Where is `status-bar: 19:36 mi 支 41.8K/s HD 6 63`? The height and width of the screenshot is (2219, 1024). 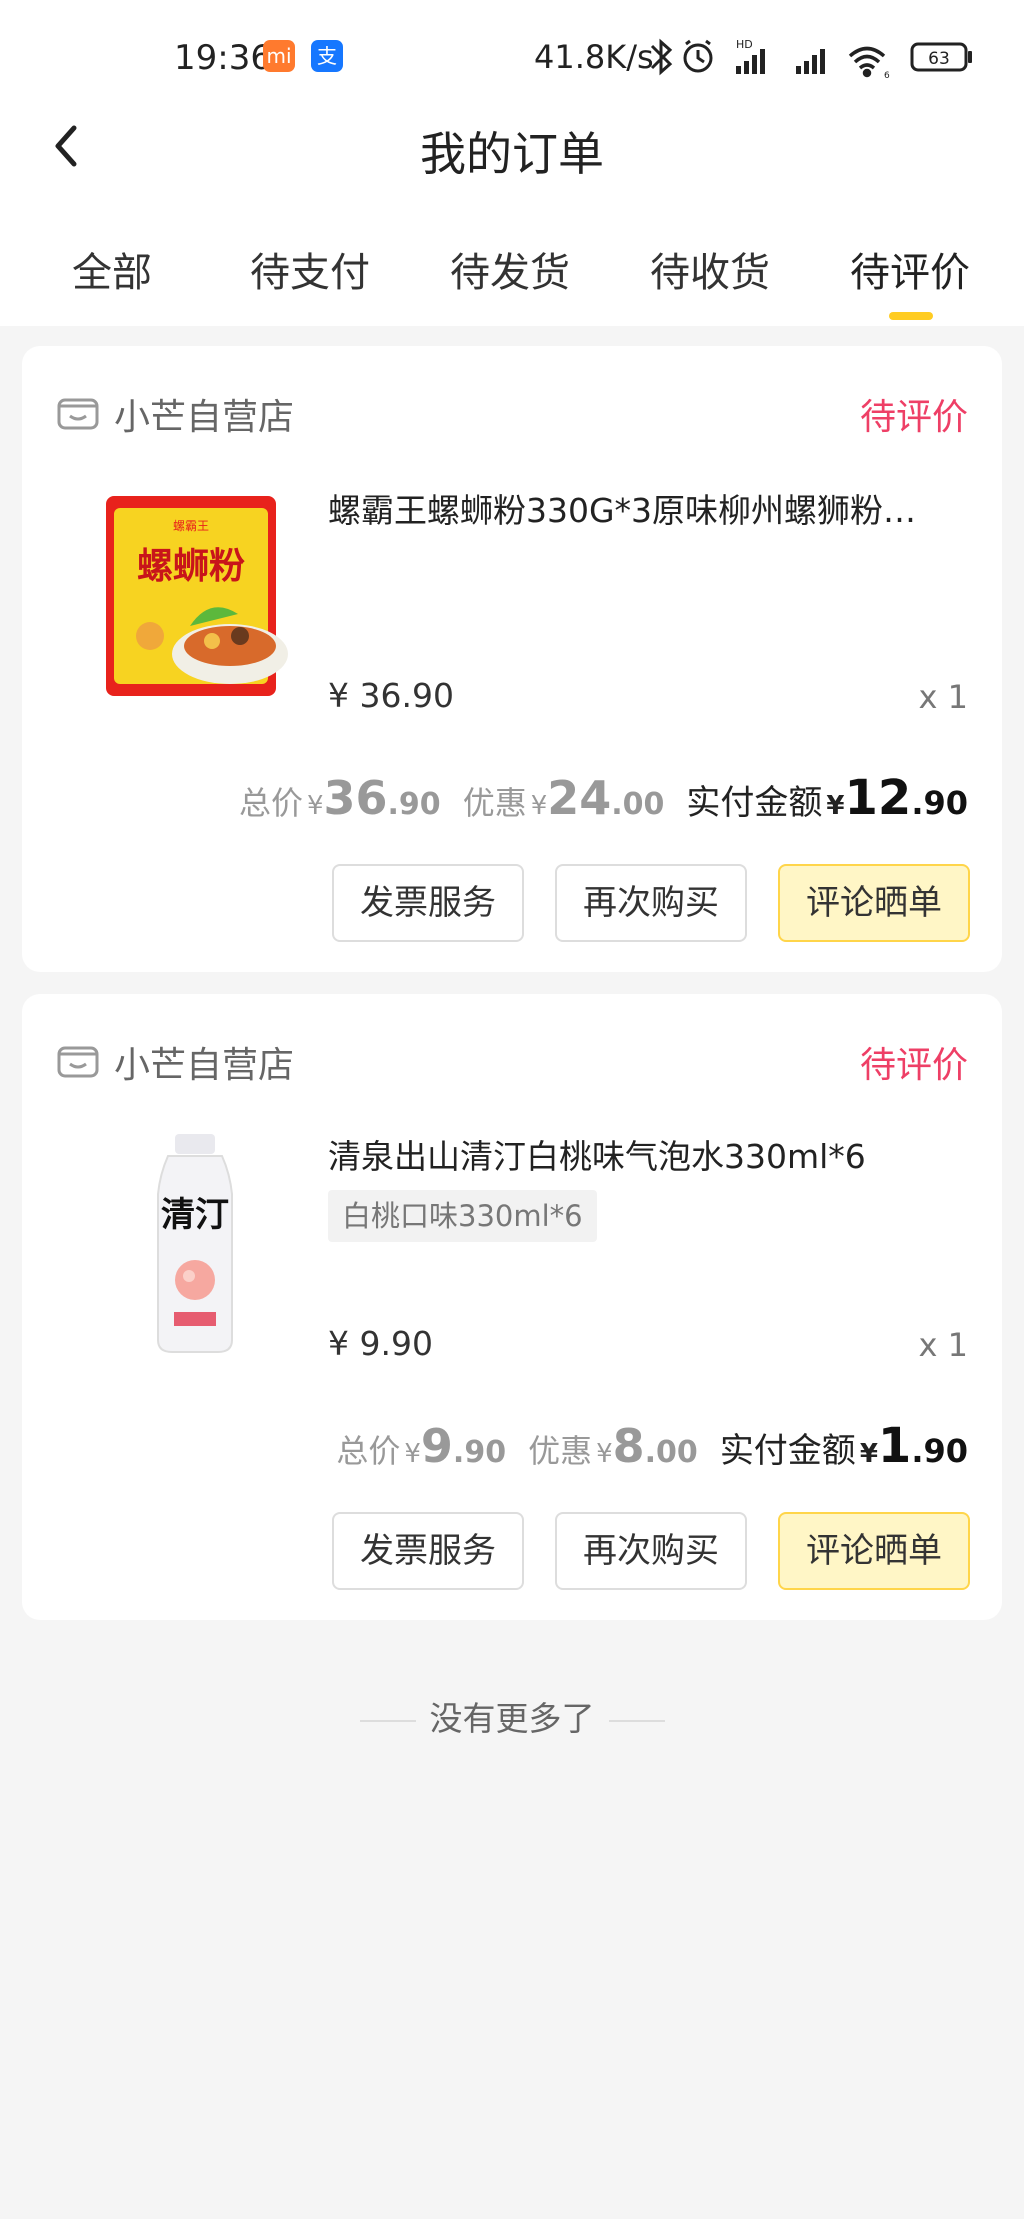 status-bar: 19:36 mi 支 41.8K/s HD 6 63 is located at coordinates (512, 60).